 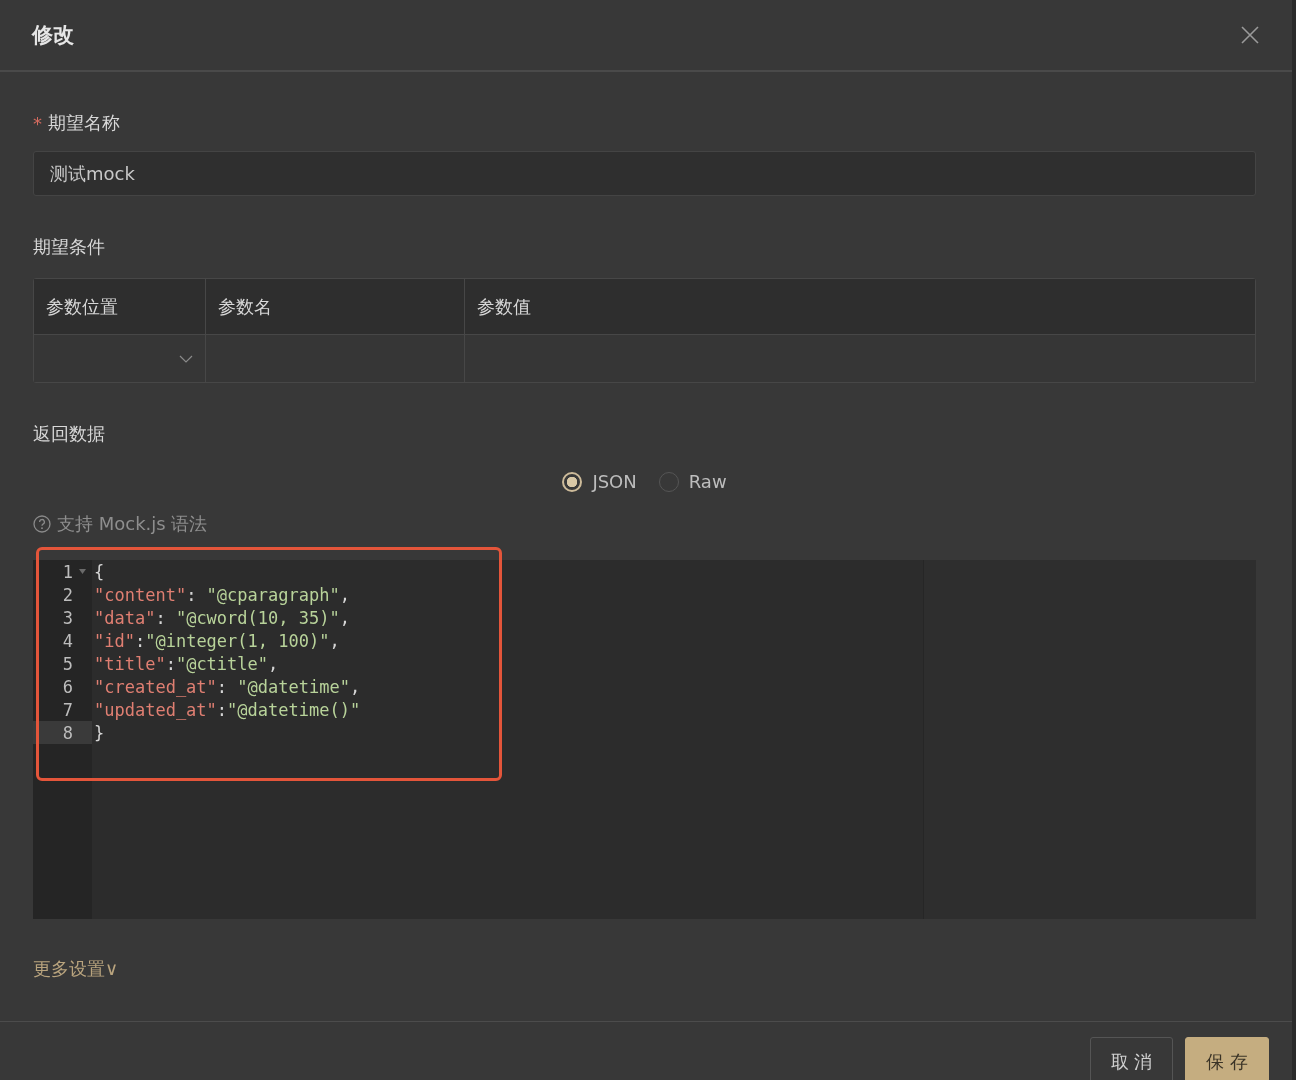 I want to click on more-settings-link: 更多设置∨, so click(x=76, y=969).